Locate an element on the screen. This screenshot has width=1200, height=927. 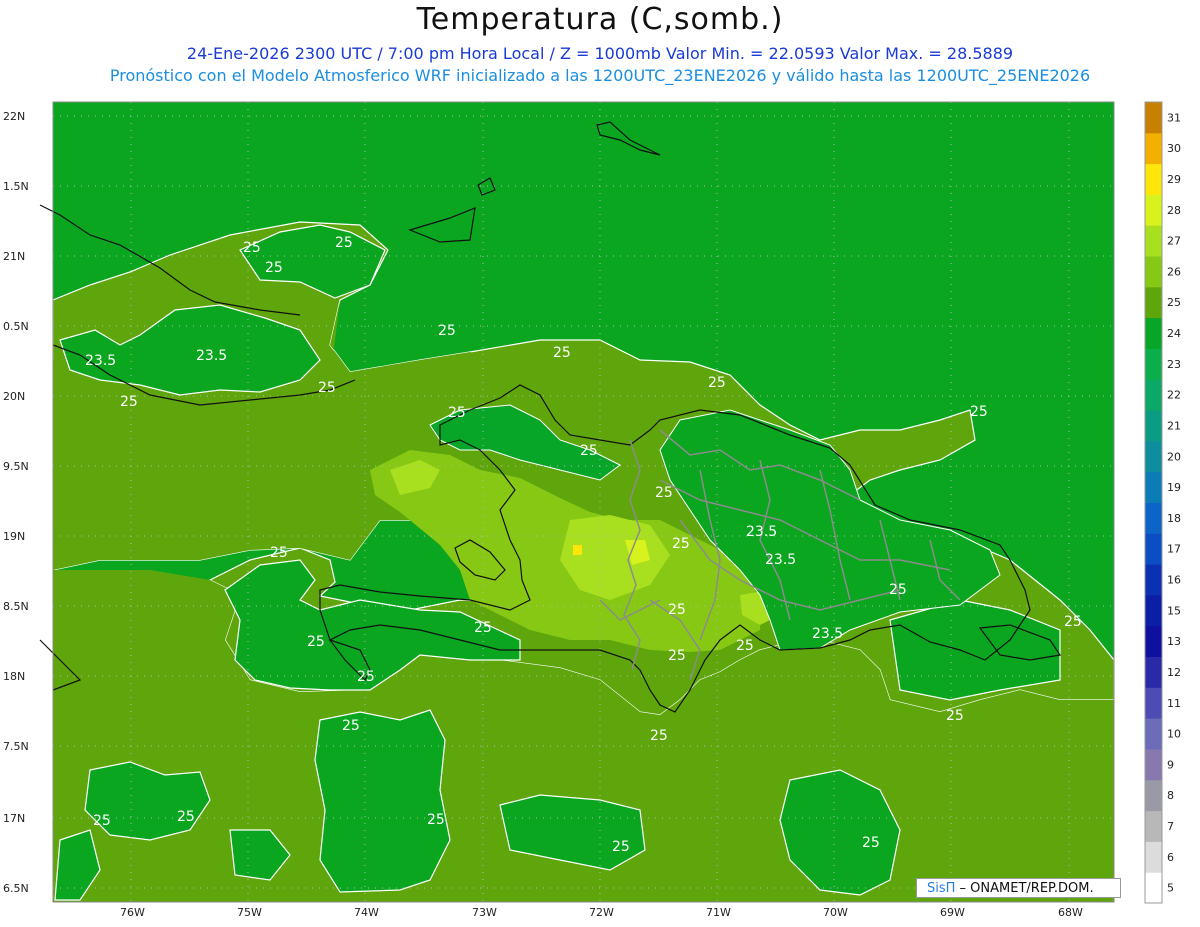
colorbar-label: 21 is located at coordinates (1174, 426).